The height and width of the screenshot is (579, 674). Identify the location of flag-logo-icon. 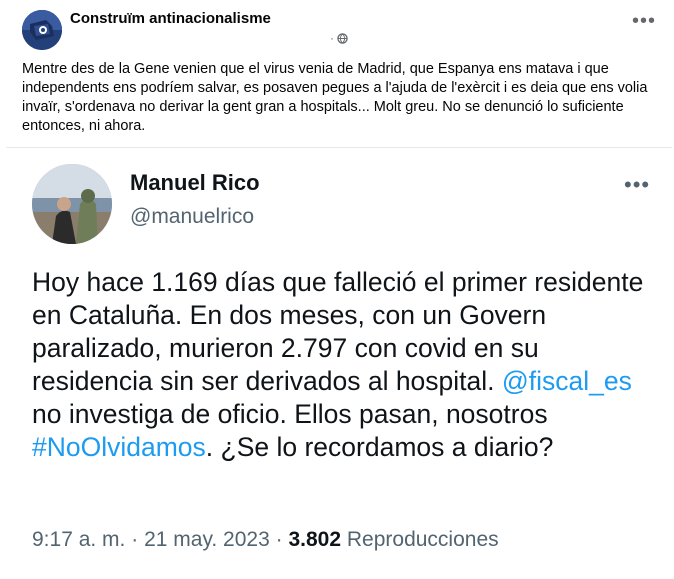
(42, 30).